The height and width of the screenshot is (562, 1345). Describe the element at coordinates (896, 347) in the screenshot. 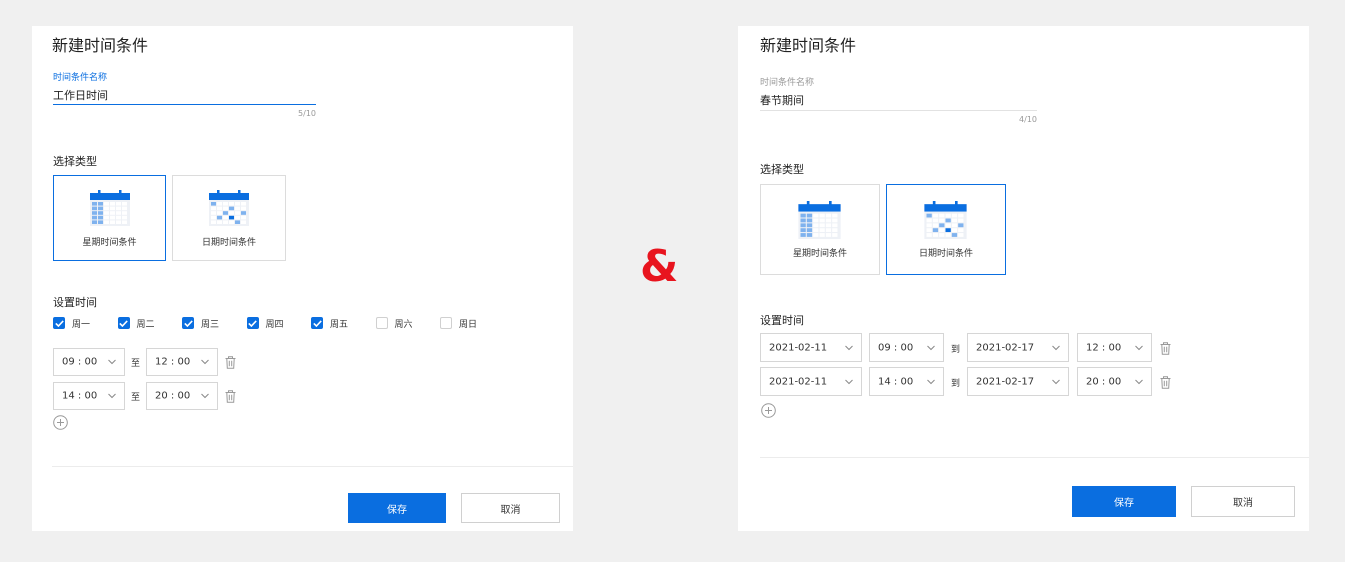

I see `start-time-select-value: 09 : 00` at that location.